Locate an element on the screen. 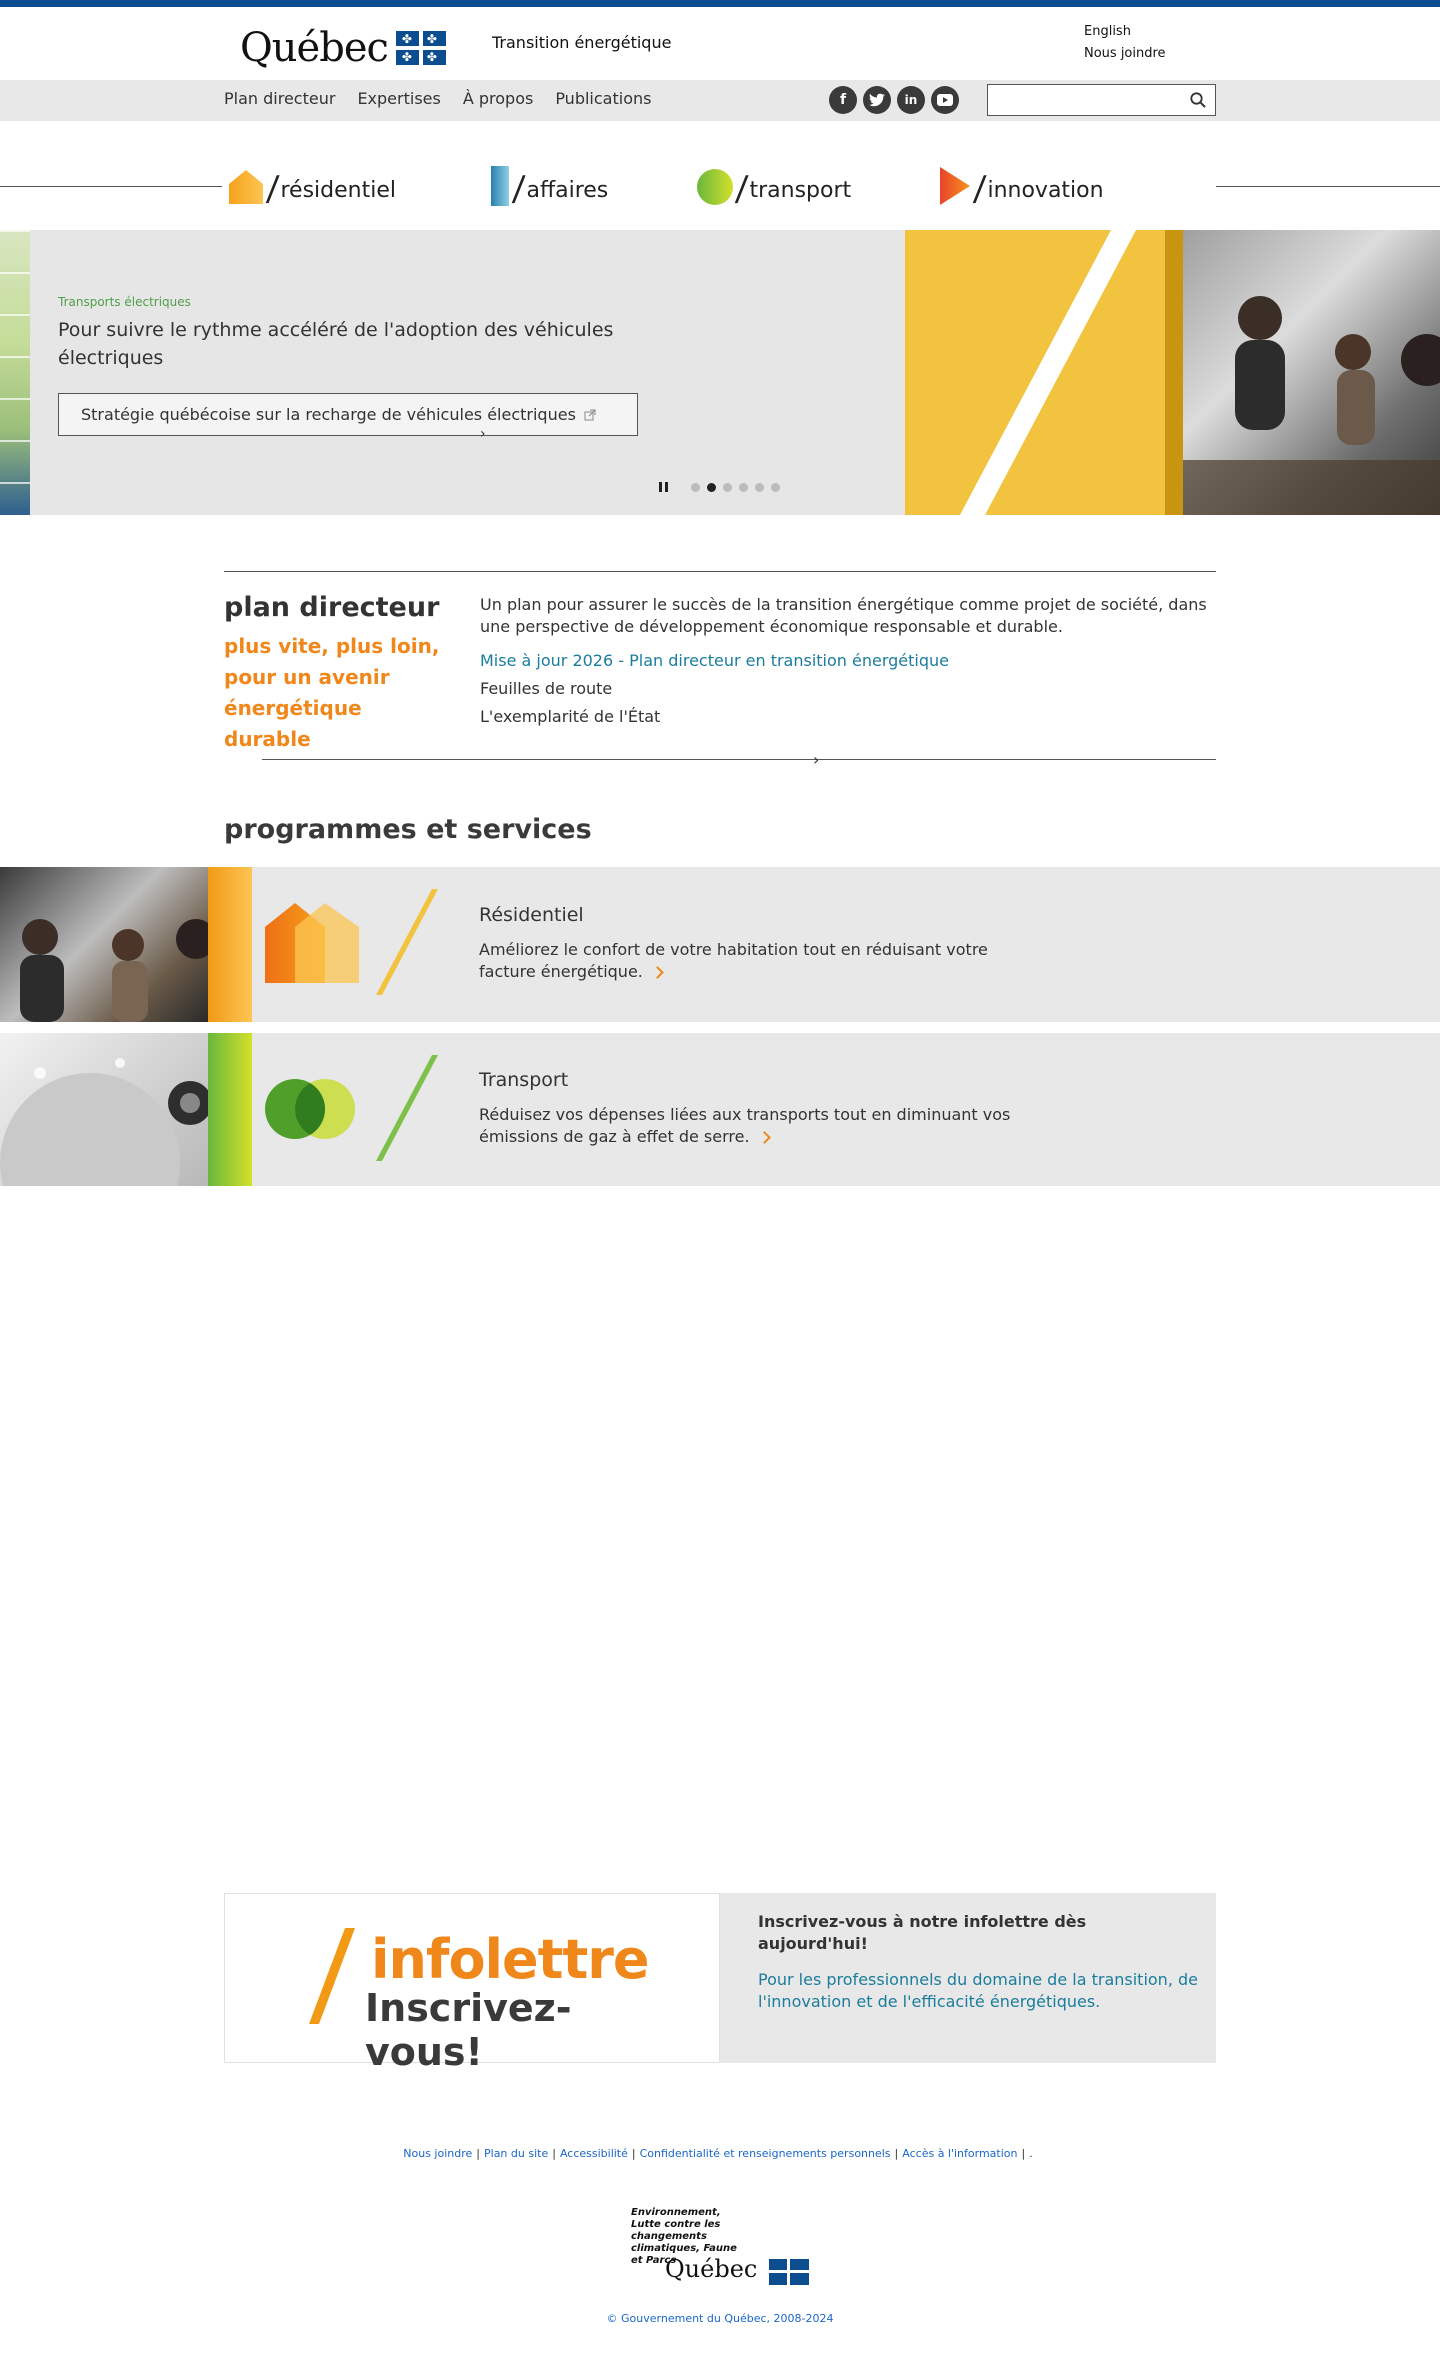 The height and width of the screenshot is (2371, 1440). category-label: innovation is located at coordinates (1045, 190).